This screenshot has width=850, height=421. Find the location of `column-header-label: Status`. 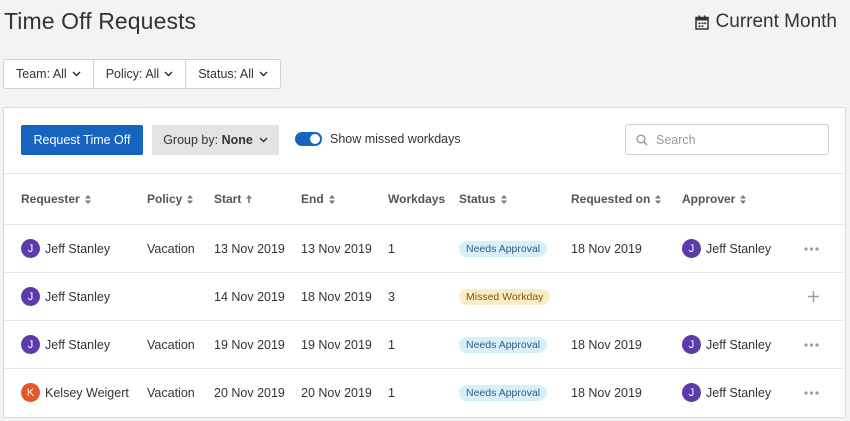

column-header-label: Status is located at coordinates (477, 199).